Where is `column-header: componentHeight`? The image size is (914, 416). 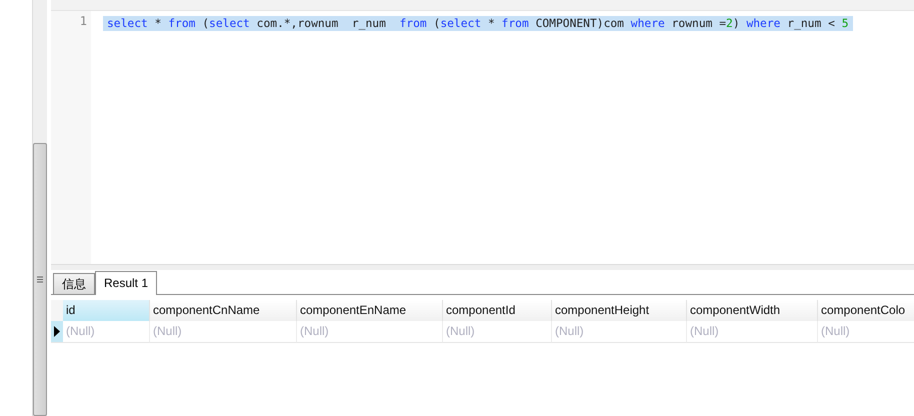 column-header: componentHeight is located at coordinates (619, 310).